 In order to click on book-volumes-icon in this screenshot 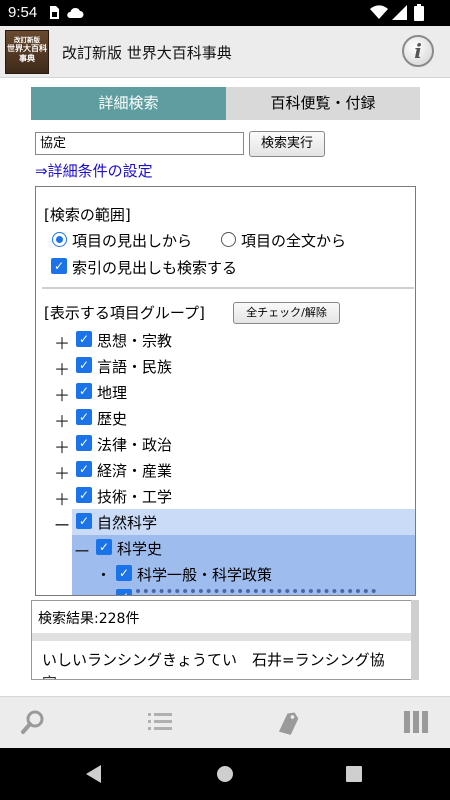, I will do `click(416, 724)`.